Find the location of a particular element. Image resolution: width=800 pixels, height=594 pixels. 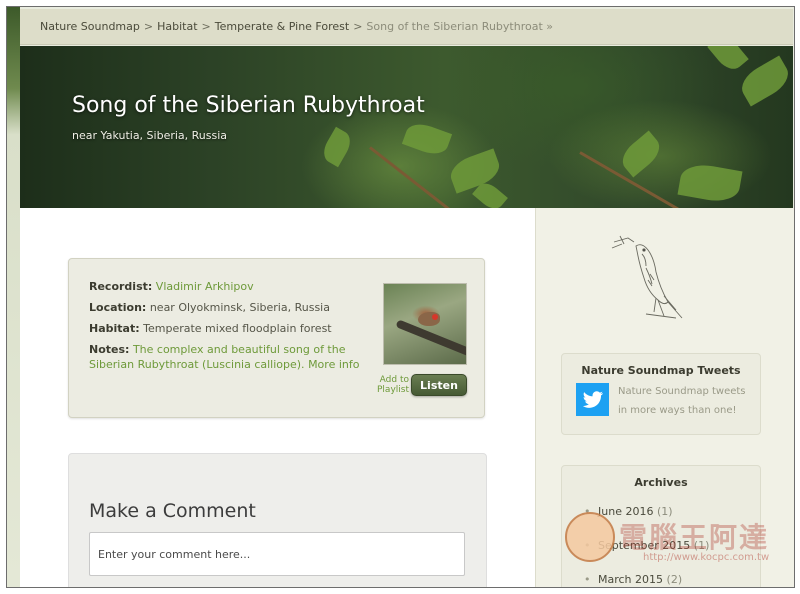

habitat-value: Temperate mixed floodplain forest is located at coordinates (237, 328).